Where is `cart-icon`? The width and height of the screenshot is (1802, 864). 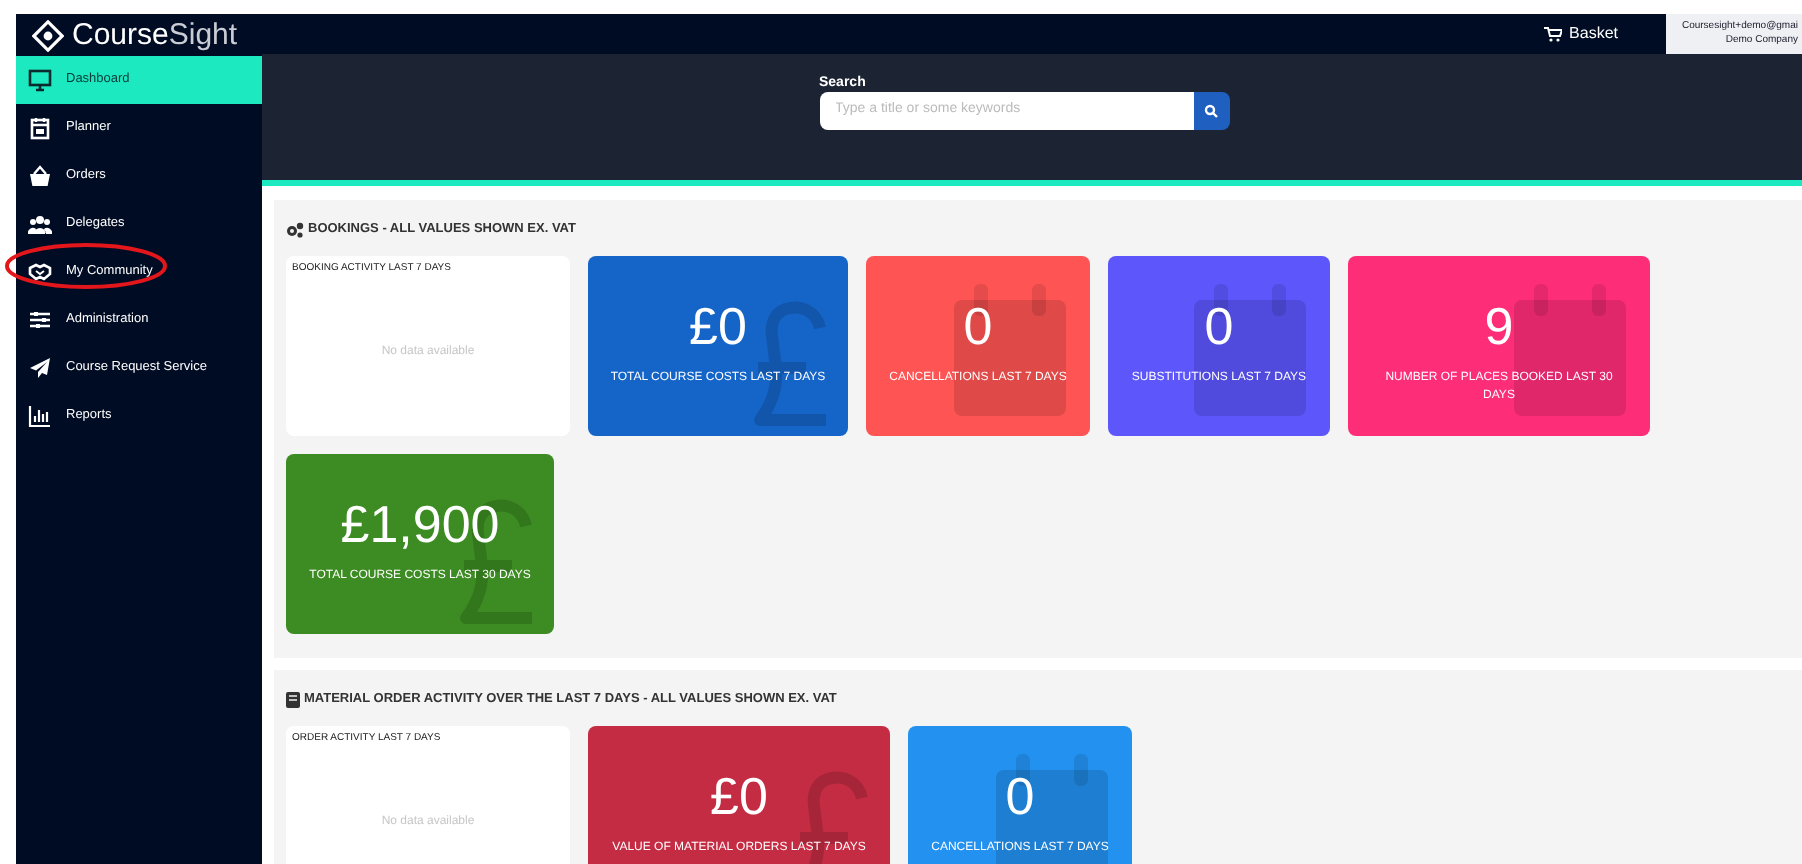
cart-icon is located at coordinates (1552, 34).